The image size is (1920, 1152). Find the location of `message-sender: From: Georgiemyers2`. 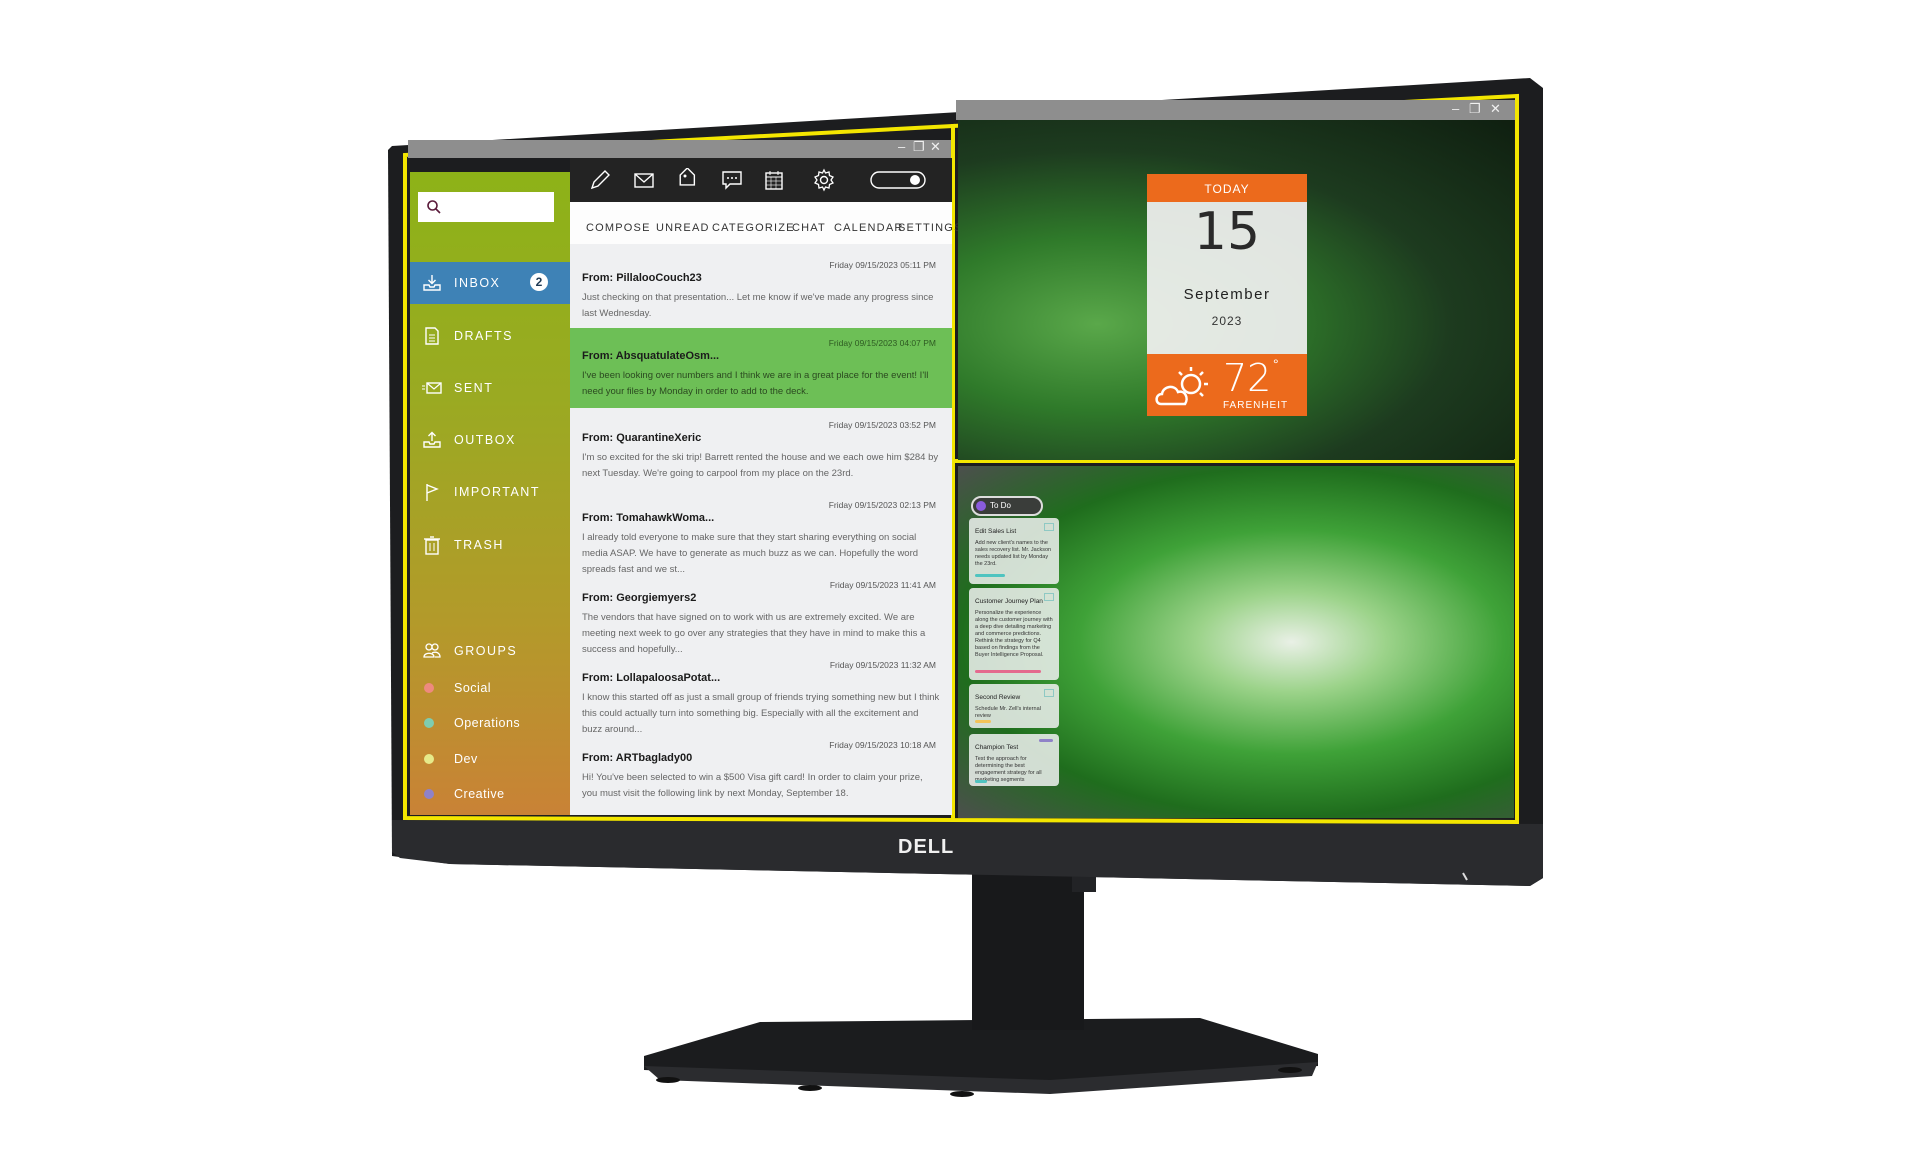

message-sender: From: Georgiemyers2 is located at coordinates (639, 598).